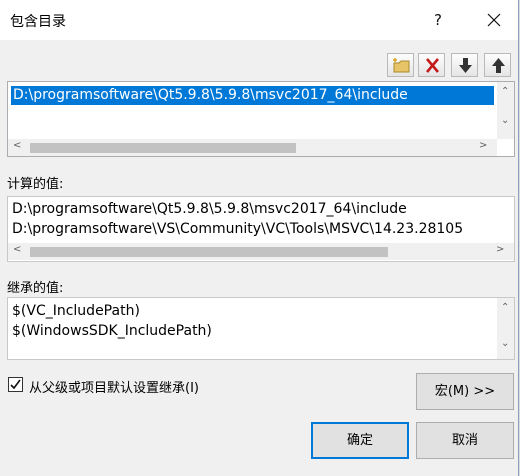  I want to click on checkmark-icon, so click(15, 384).